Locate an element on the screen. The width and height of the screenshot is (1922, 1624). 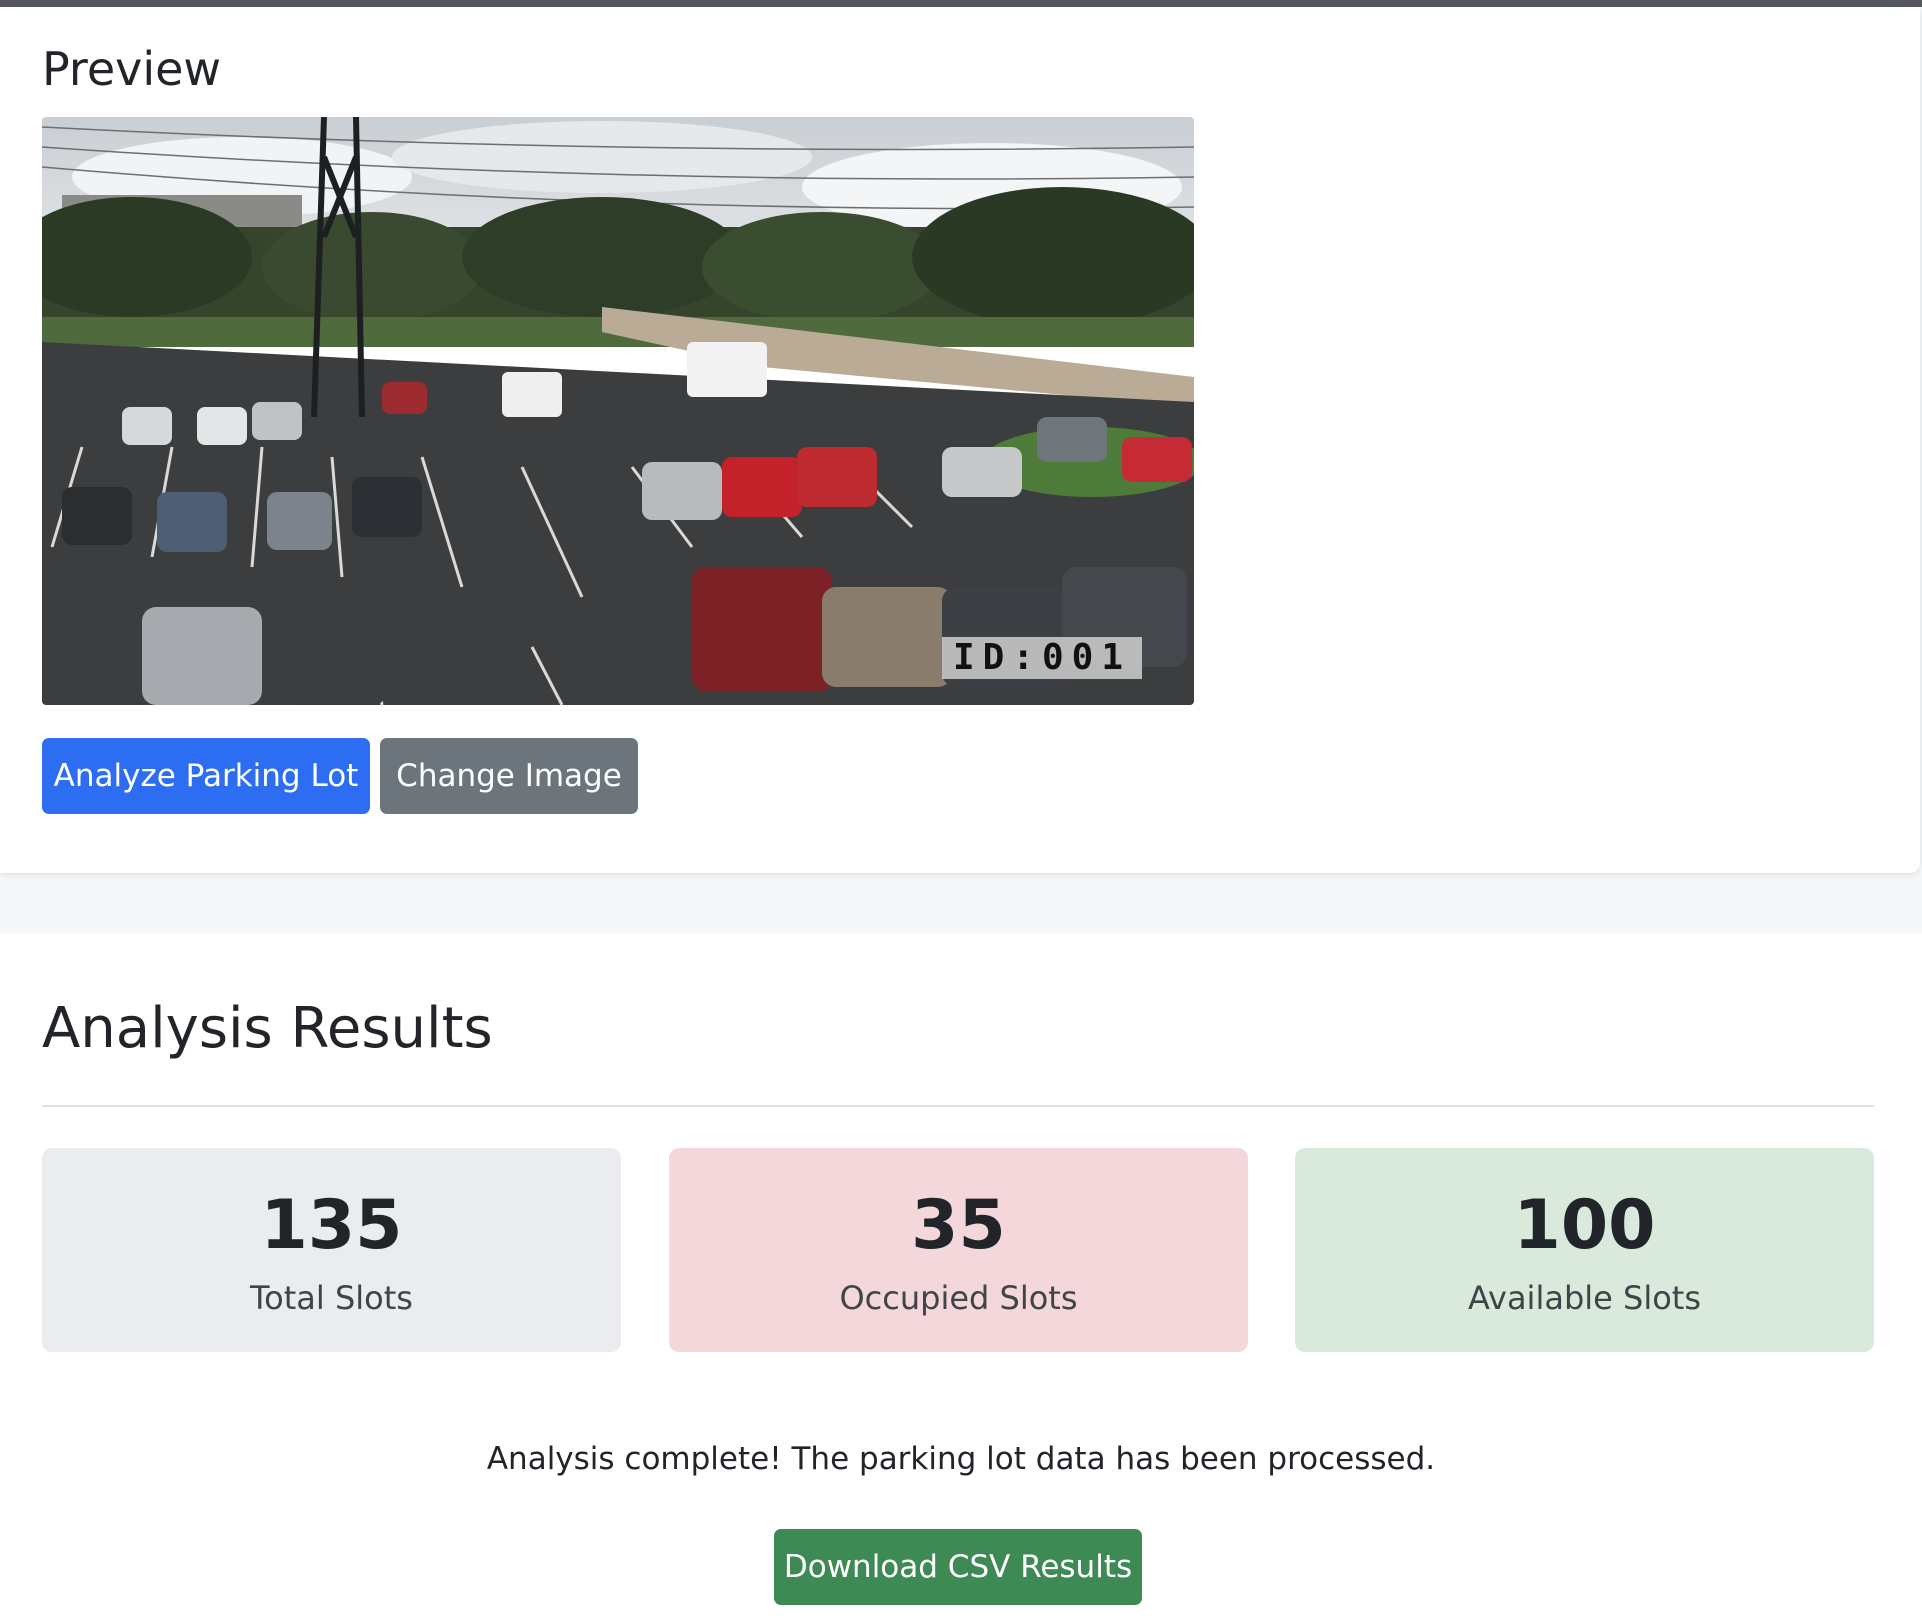
results-divider is located at coordinates (958, 1106).